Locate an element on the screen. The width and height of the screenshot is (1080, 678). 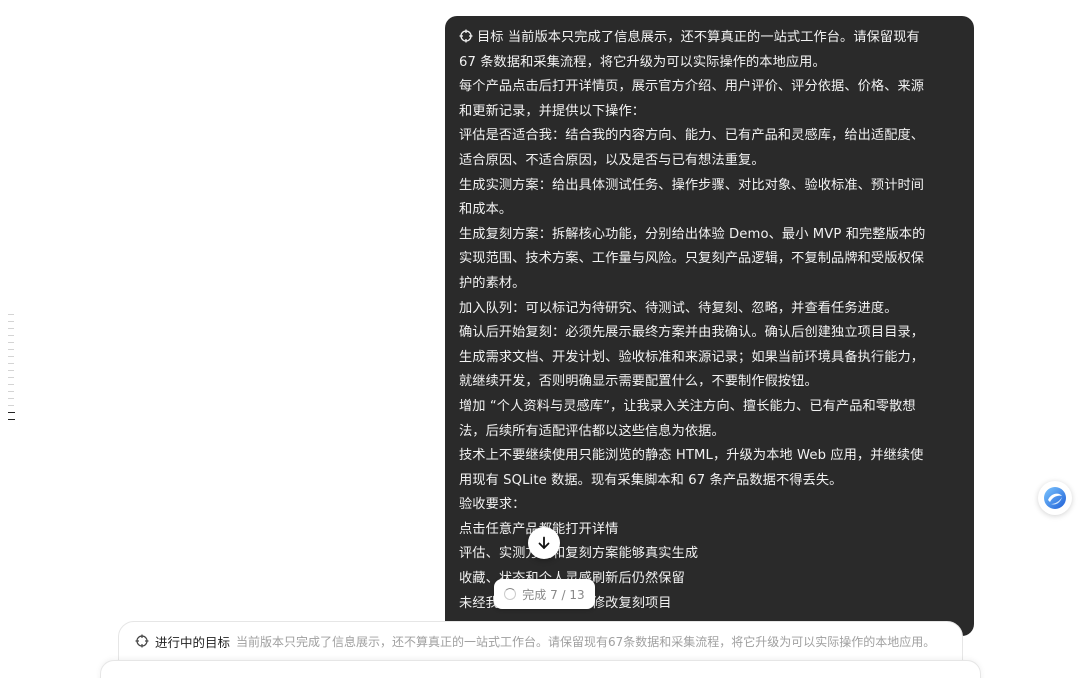
message-line: 评估是否适合我：结合我的内容方向、能力、已有产品和灵感库，给出适配度、 is located at coordinates (692, 136).